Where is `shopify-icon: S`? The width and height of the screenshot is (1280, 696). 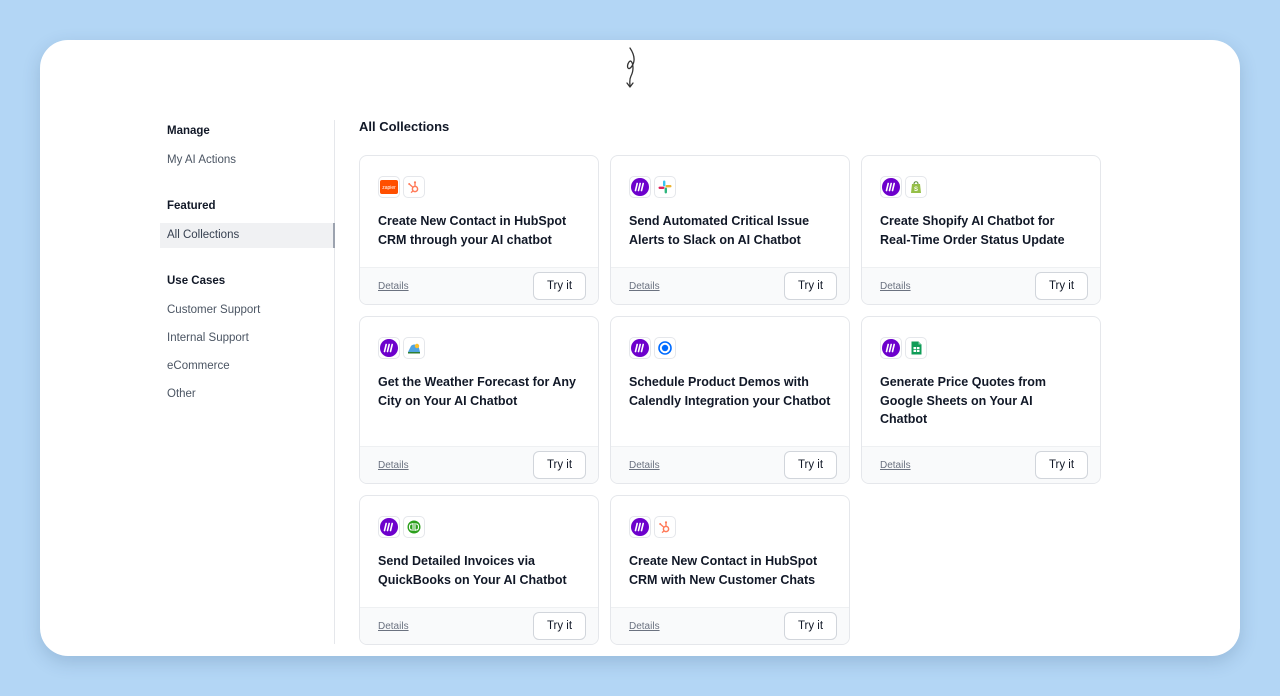
shopify-icon: S is located at coordinates (916, 187).